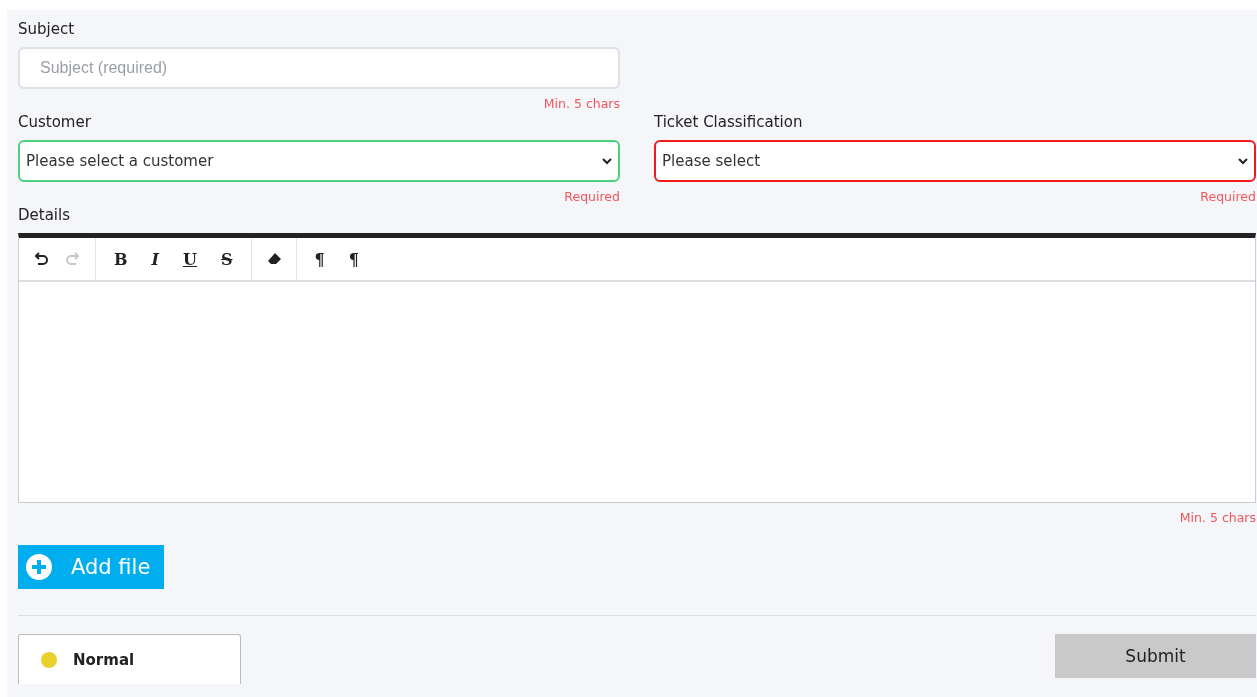  I want to click on priority-selector: Normal, so click(129, 659).